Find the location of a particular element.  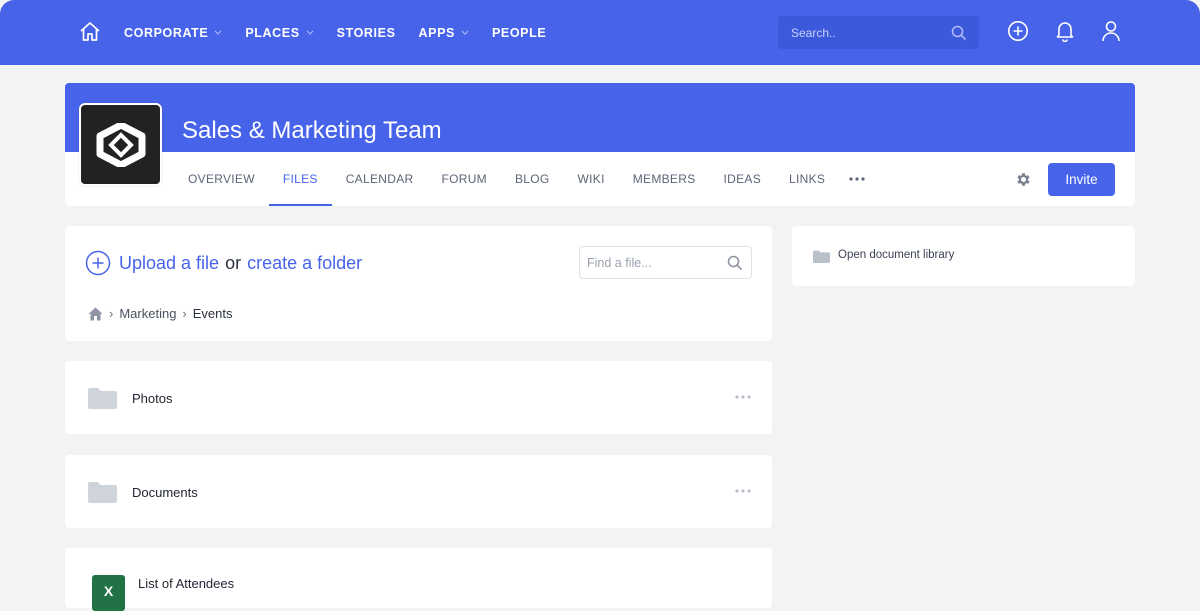

tabs-more-button is located at coordinates (857, 179).